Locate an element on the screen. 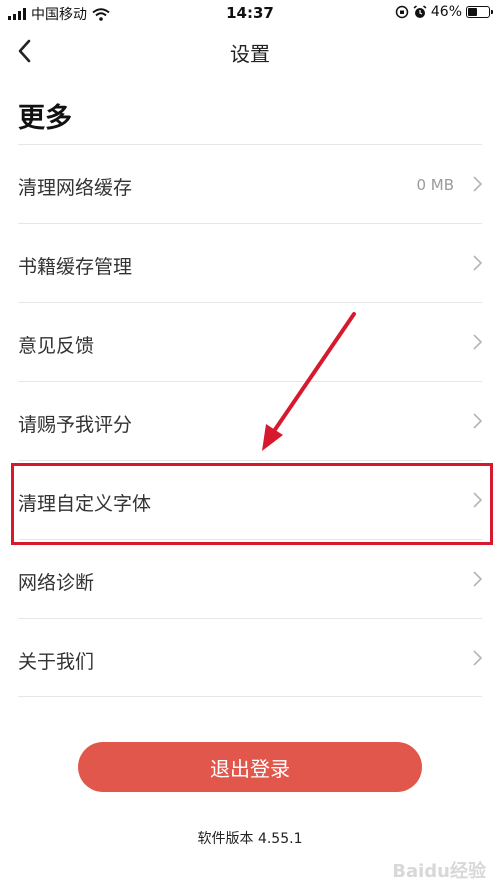  cache-size-value: 0 MB is located at coordinates (435, 185).